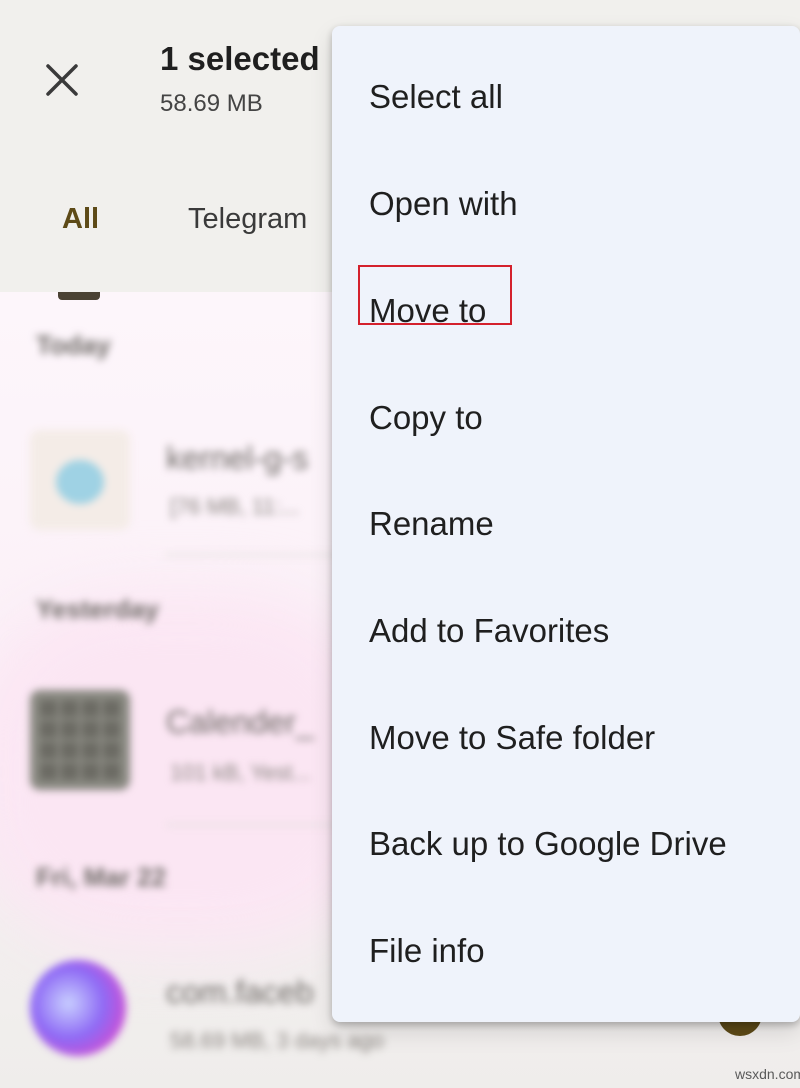 The height and width of the screenshot is (1088, 800). I want to click on close-icon, so click(62, 80).